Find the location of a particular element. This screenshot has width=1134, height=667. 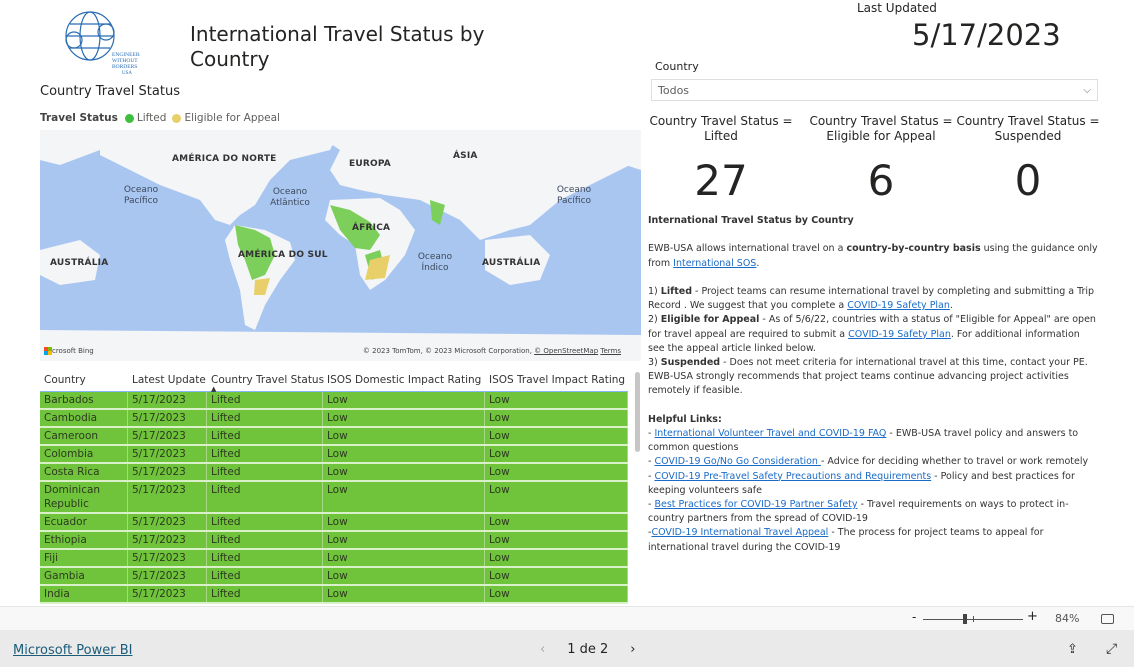

zoom-out-button: - is located at coordinates (914, 617).